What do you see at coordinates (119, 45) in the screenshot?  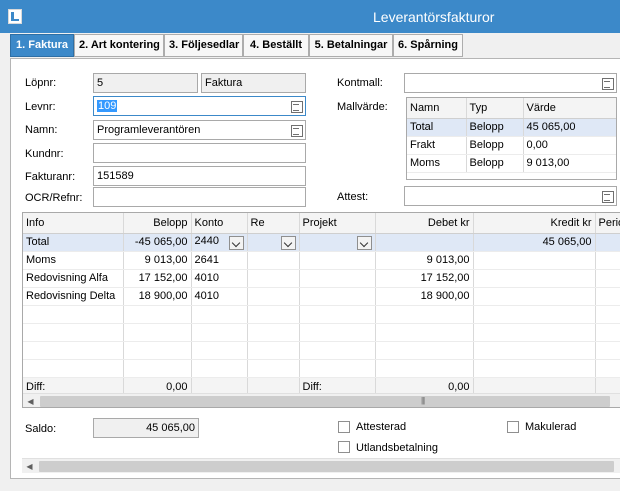 I see `tab-art-kontering: 2. Art kontering` at bounding box center [119, 45].